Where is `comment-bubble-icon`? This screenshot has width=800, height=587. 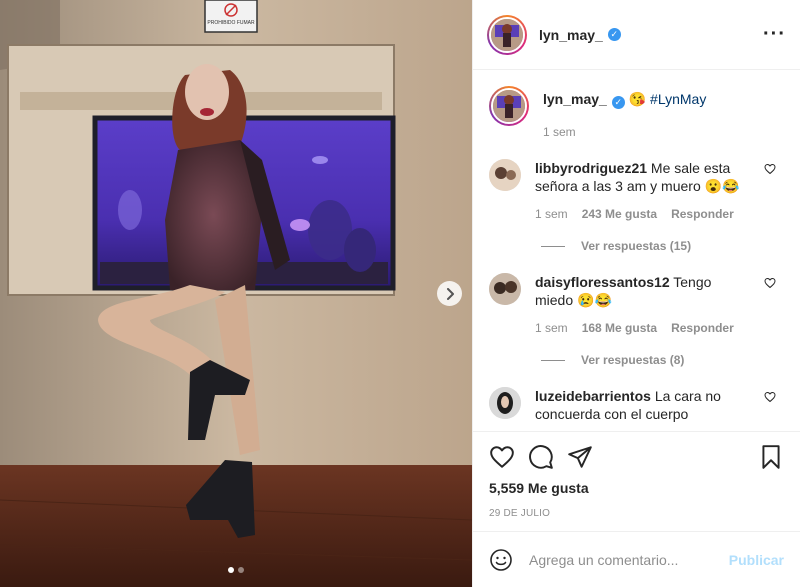 comment-bubble-icon is located at coordinates (541, 457).